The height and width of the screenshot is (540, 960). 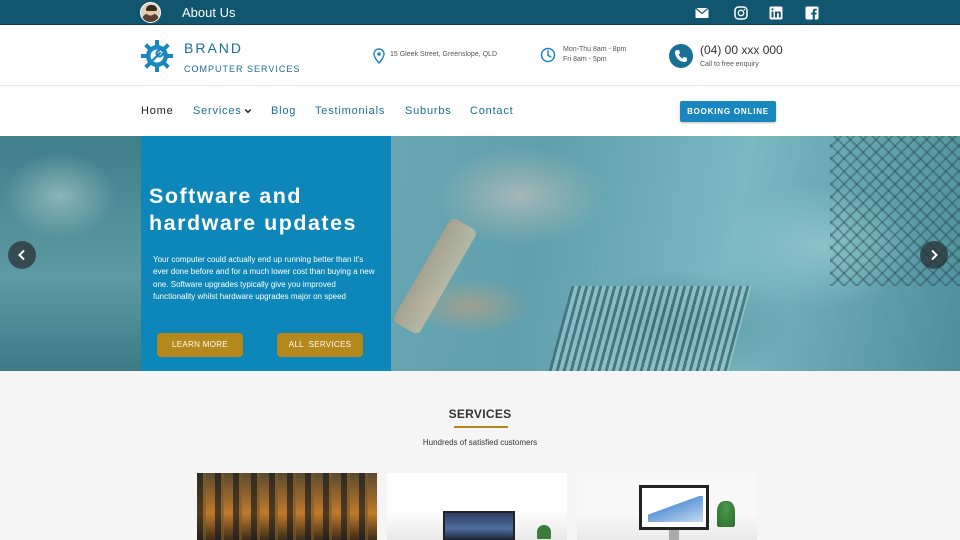 I want to click on nav-services-label: Services, so click(x=217, y=111).